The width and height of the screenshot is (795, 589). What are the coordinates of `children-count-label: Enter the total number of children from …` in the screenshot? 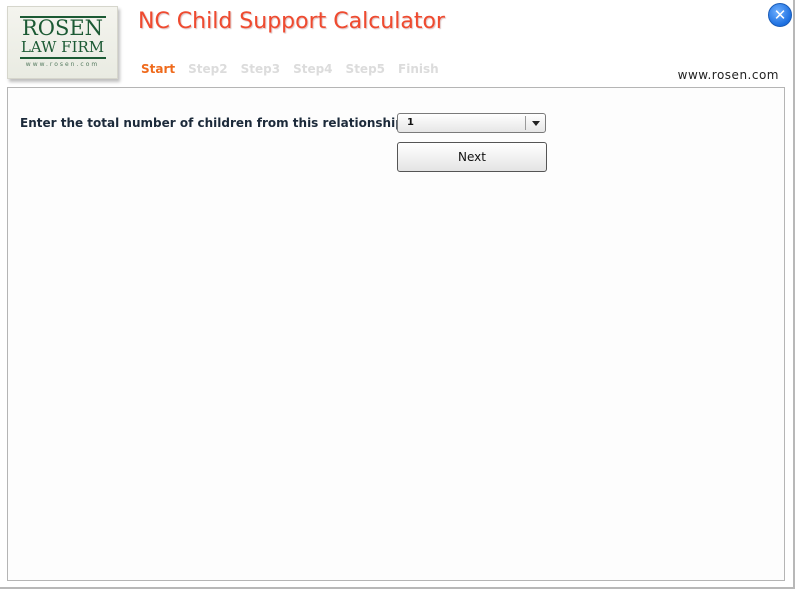 It's located at (214, 123).